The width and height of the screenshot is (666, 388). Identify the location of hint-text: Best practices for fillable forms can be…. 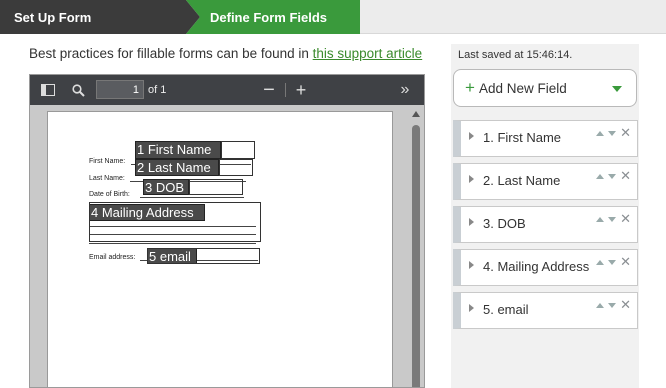
(171, 53).